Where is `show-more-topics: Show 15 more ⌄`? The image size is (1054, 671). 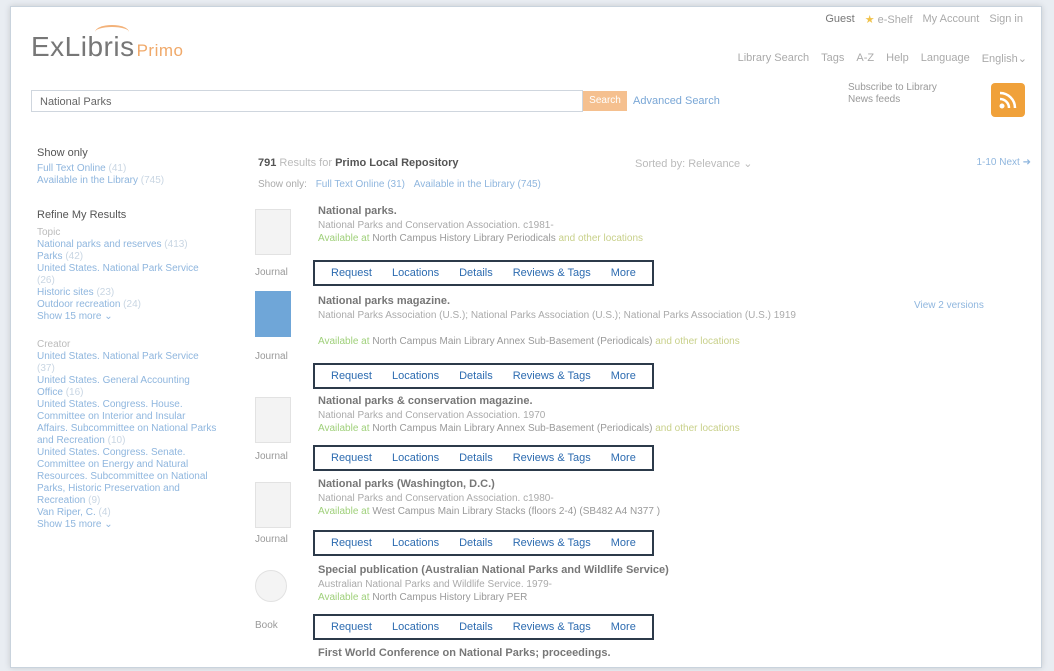
show-more-topics: Show 15 more ⌄ is located at coordinates (75, 316).